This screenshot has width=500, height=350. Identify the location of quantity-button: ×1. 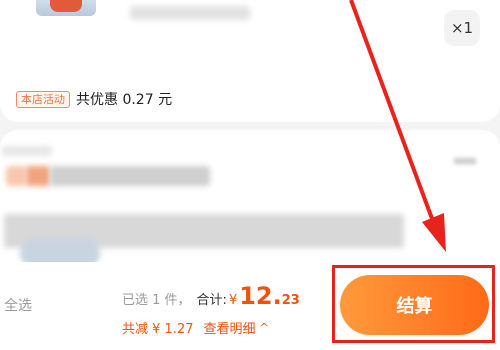
(462, 28).